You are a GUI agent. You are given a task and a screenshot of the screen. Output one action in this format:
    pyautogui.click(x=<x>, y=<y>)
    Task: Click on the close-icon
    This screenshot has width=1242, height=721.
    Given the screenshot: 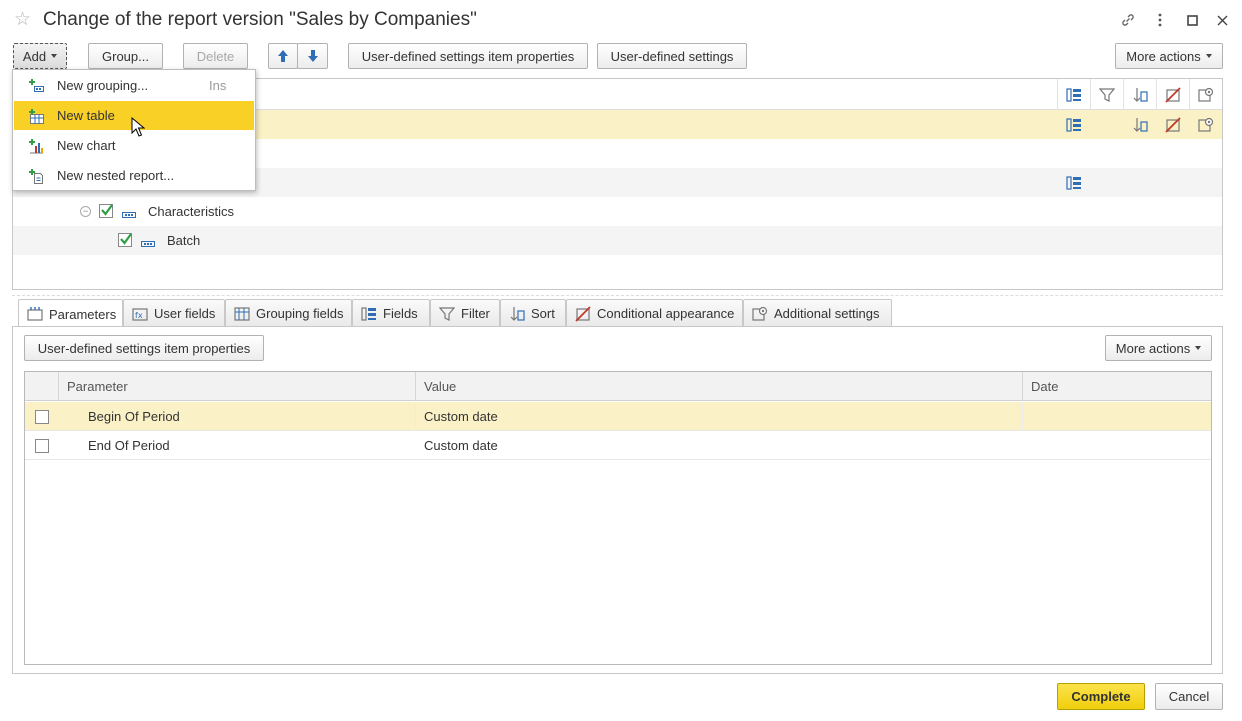 What is the action you would take?
    pyautogui.click(x=1222, y=20)
    